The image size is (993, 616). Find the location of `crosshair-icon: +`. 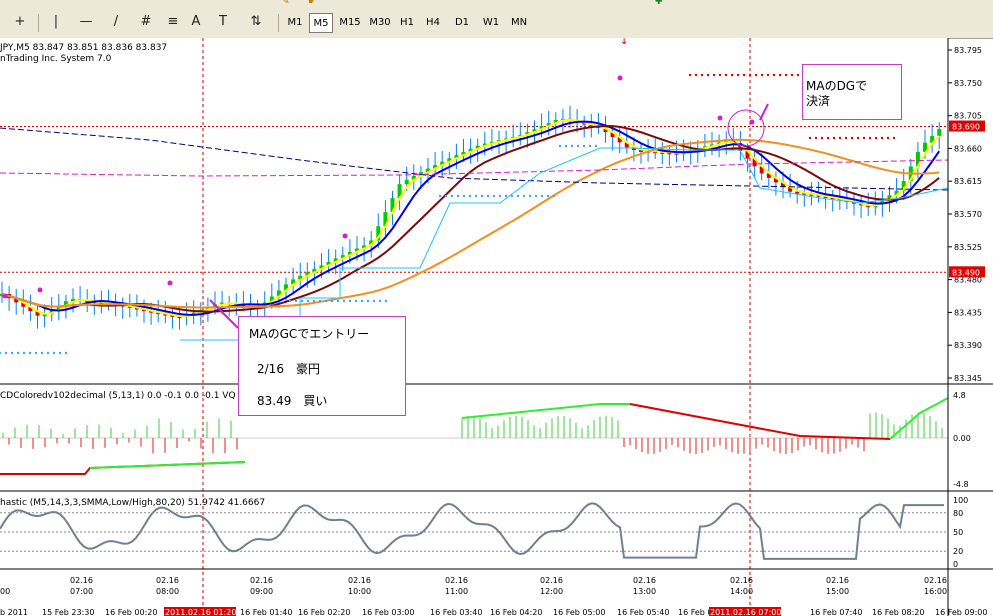

crosshair-icon: + is located at coordinates (20, 21).